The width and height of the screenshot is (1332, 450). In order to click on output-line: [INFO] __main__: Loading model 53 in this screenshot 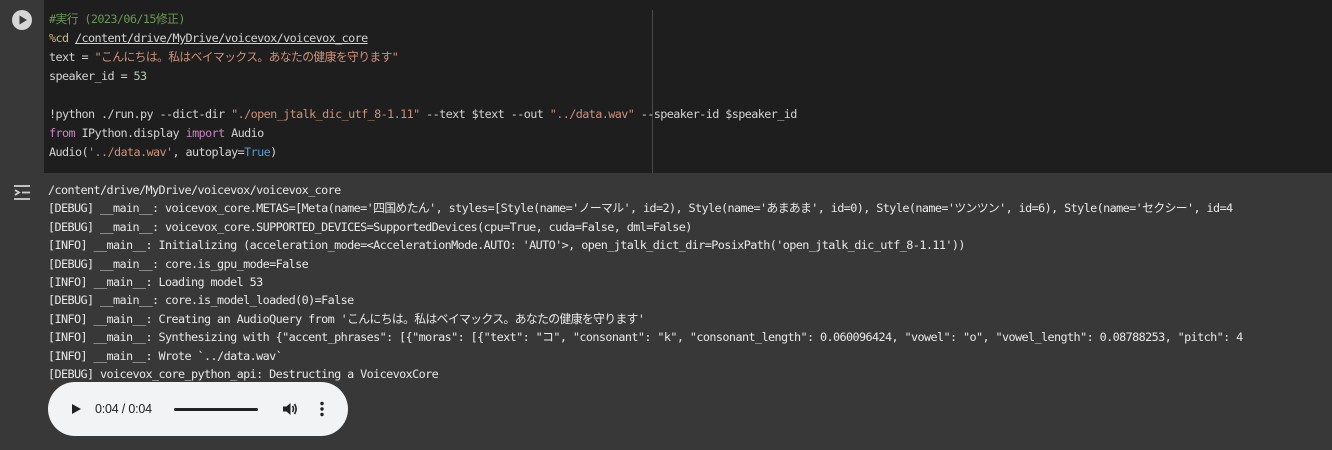, I will do `click(155, 281)`.